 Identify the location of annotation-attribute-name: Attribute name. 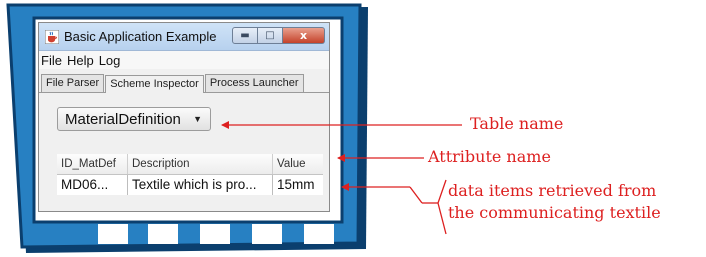
(489, 156).